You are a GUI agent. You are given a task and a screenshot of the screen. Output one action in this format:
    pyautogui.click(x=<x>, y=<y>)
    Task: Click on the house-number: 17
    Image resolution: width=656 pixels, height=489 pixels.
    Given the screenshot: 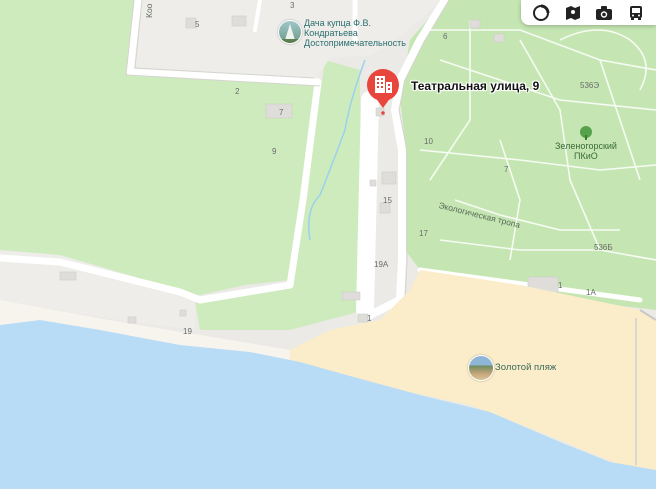 What is the action you would take?
    pyautogui.click(x=423, y=233)
    